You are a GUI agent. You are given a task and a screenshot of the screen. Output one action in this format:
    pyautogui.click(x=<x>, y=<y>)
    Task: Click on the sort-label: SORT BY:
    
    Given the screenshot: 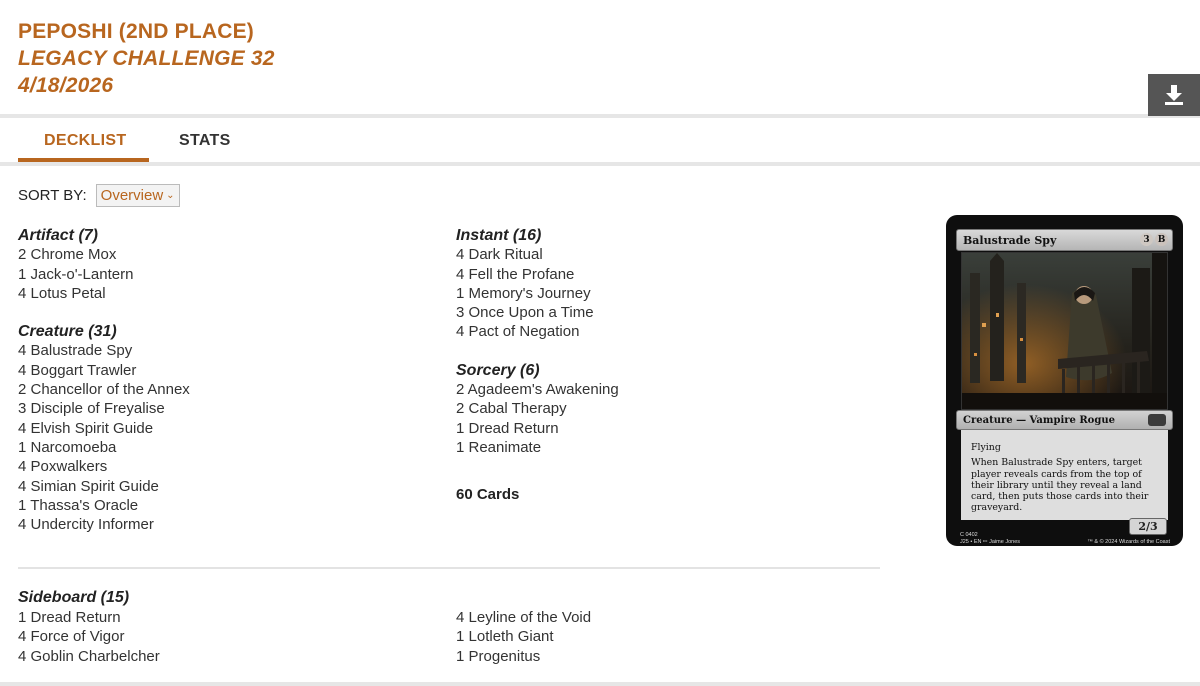 What is the action you would take?
    pyautogui.click(x=52, y=195)
    